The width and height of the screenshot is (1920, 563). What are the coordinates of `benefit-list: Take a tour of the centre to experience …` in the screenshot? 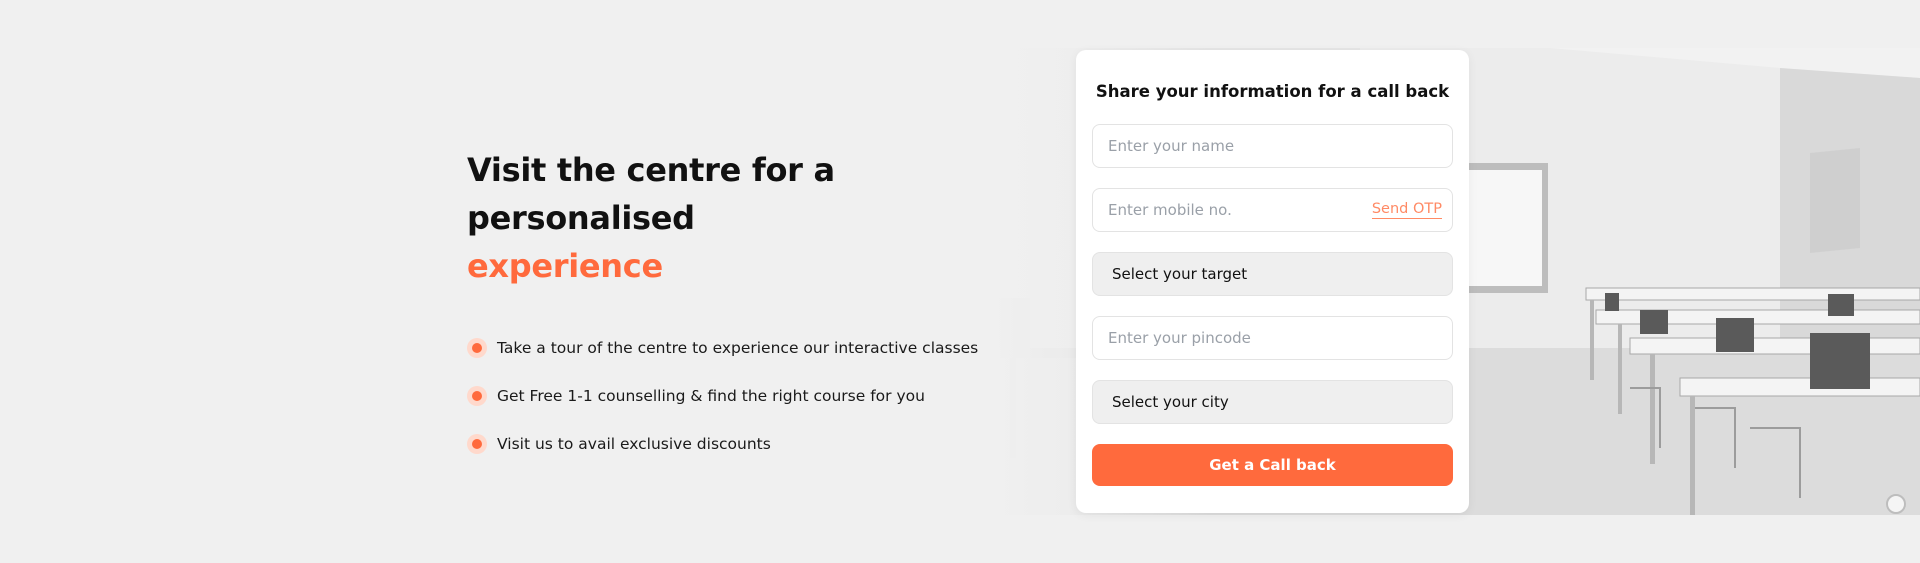 It's located at (747, 396).